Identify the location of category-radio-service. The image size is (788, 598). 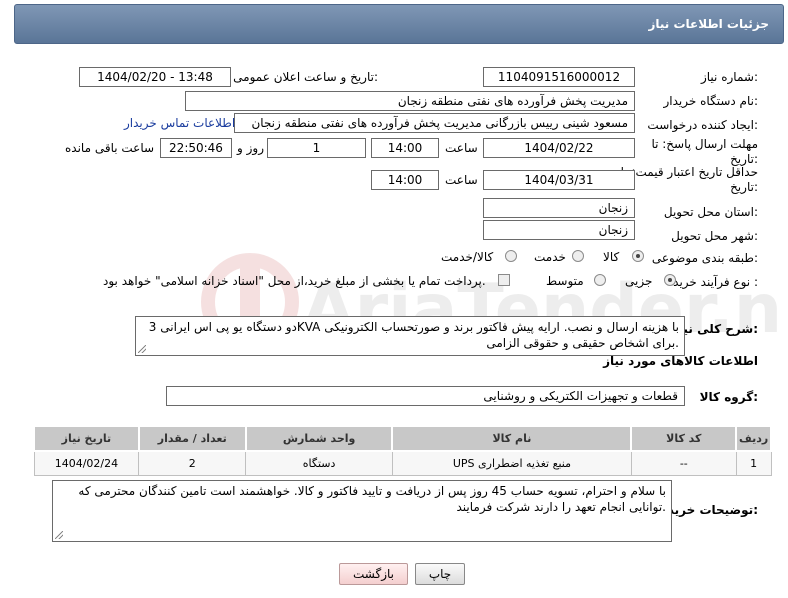
(578, 256).